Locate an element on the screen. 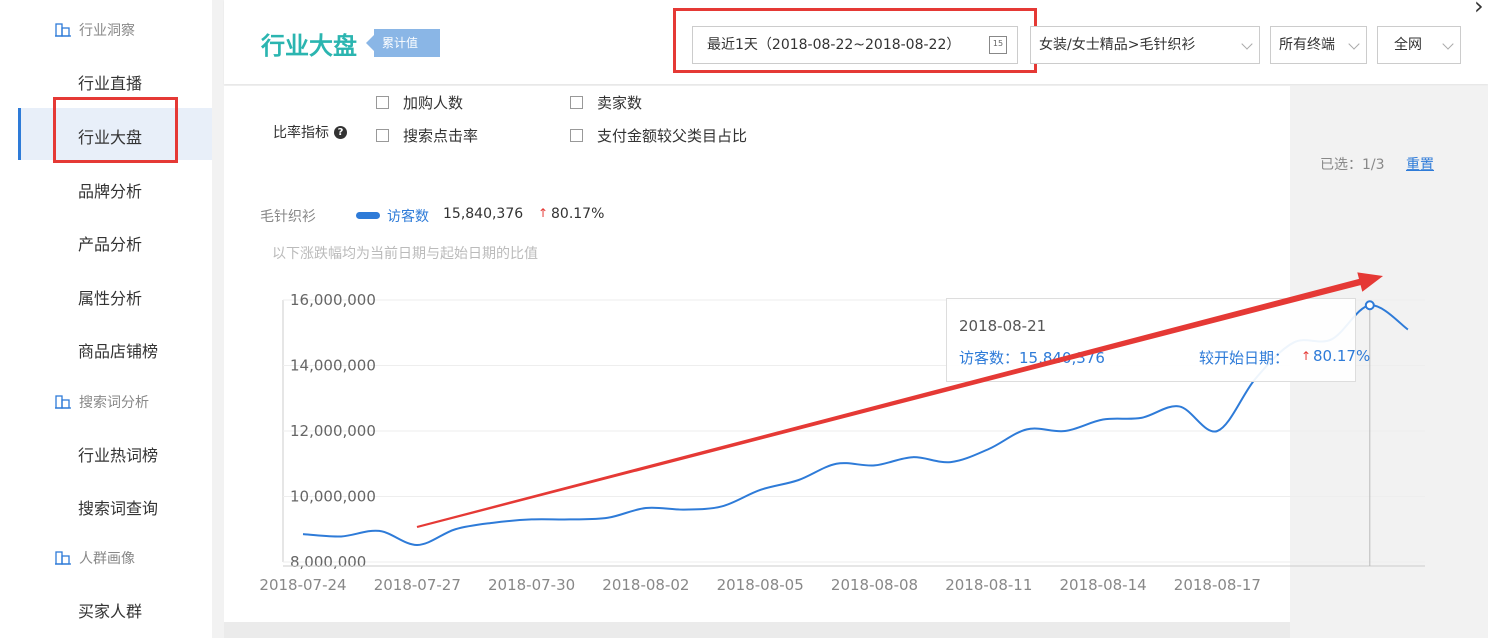  y-tick-label: 12,000,000 is located at coordinates (333, 431).